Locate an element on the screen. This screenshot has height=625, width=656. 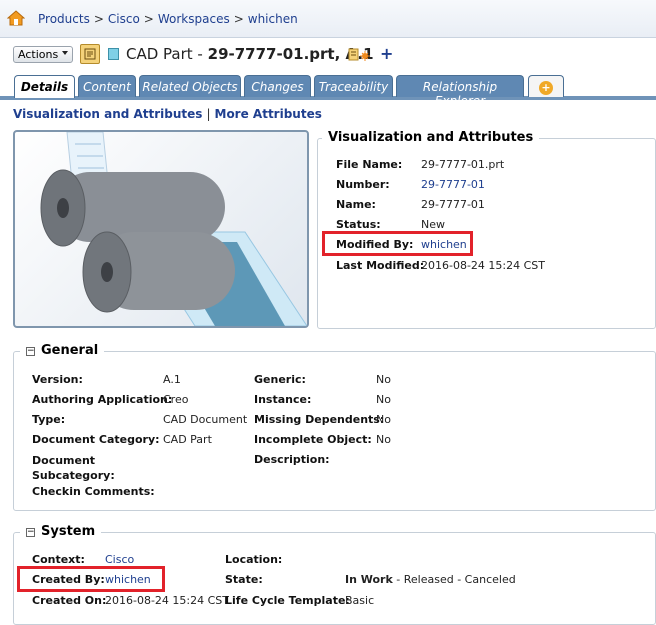
tab-content: Content is located at coordinates (107, 86).